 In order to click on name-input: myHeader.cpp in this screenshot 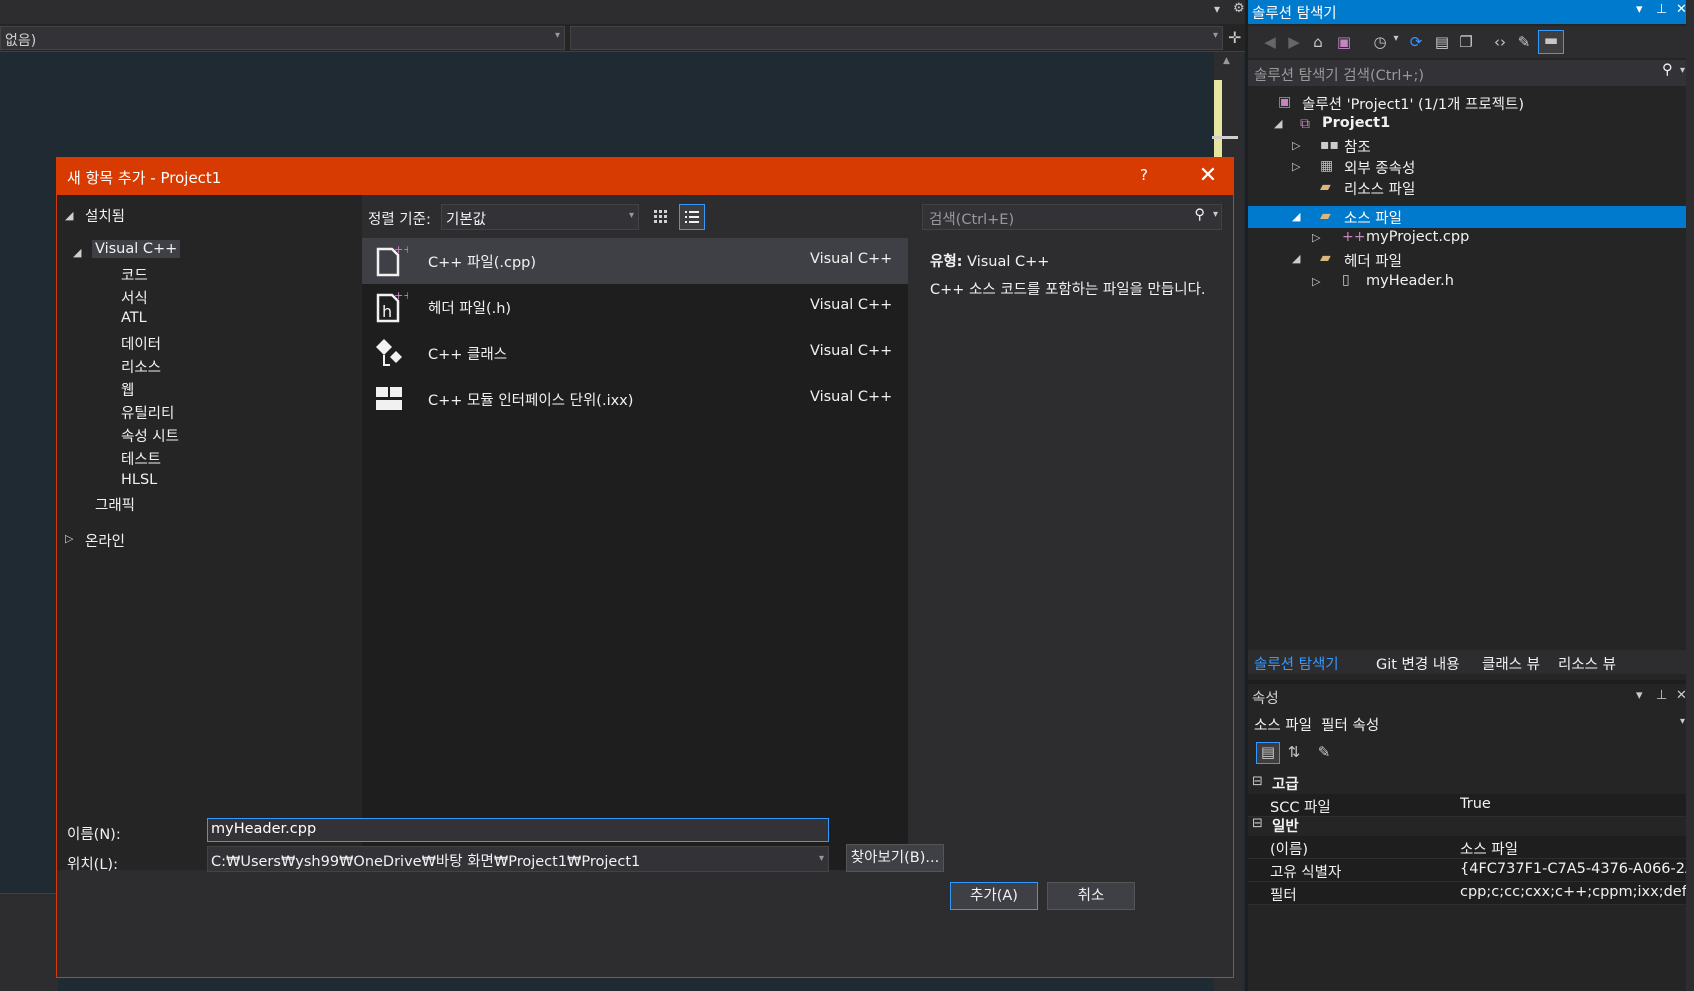, I will do `click(518, 830)`.